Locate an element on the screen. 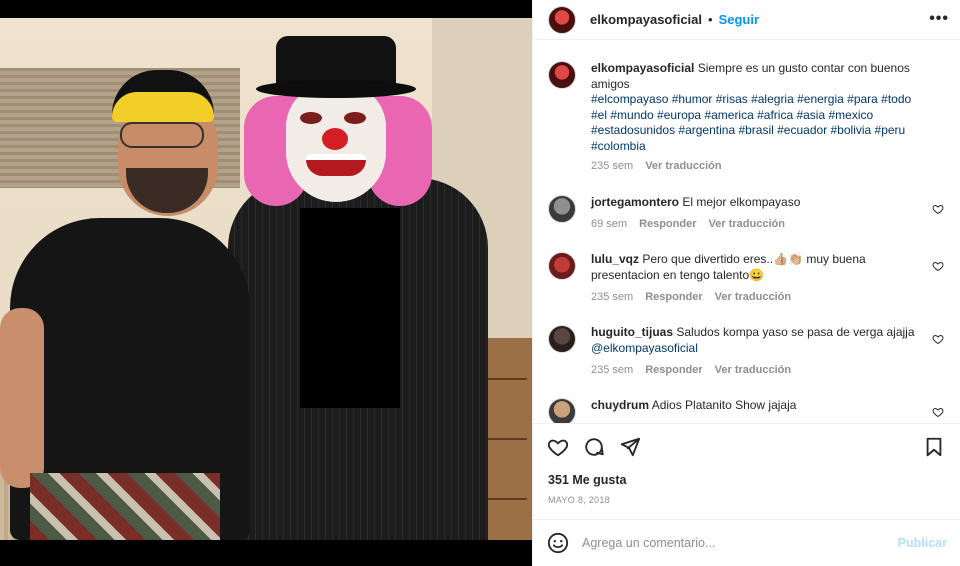 The height and width of the screenshot is (566, 960). comment-time: 69 sem is located at coordinates (609, 224).